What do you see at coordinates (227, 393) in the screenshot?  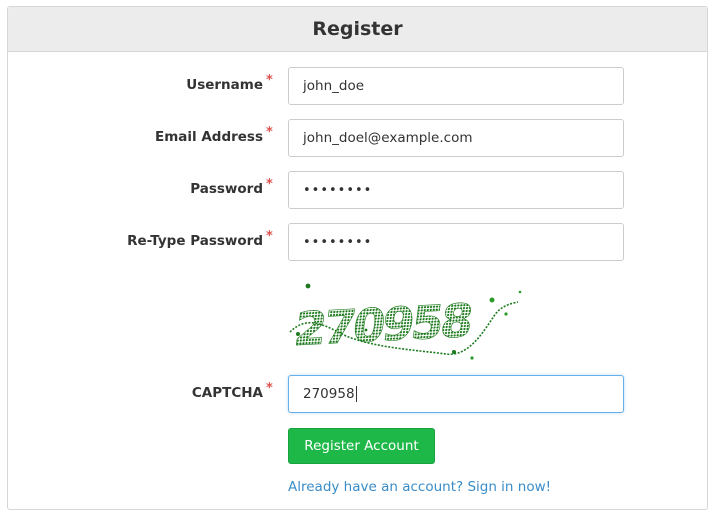 I see `captcha-label: CAPTCHA` at bounding box center [227, 393].